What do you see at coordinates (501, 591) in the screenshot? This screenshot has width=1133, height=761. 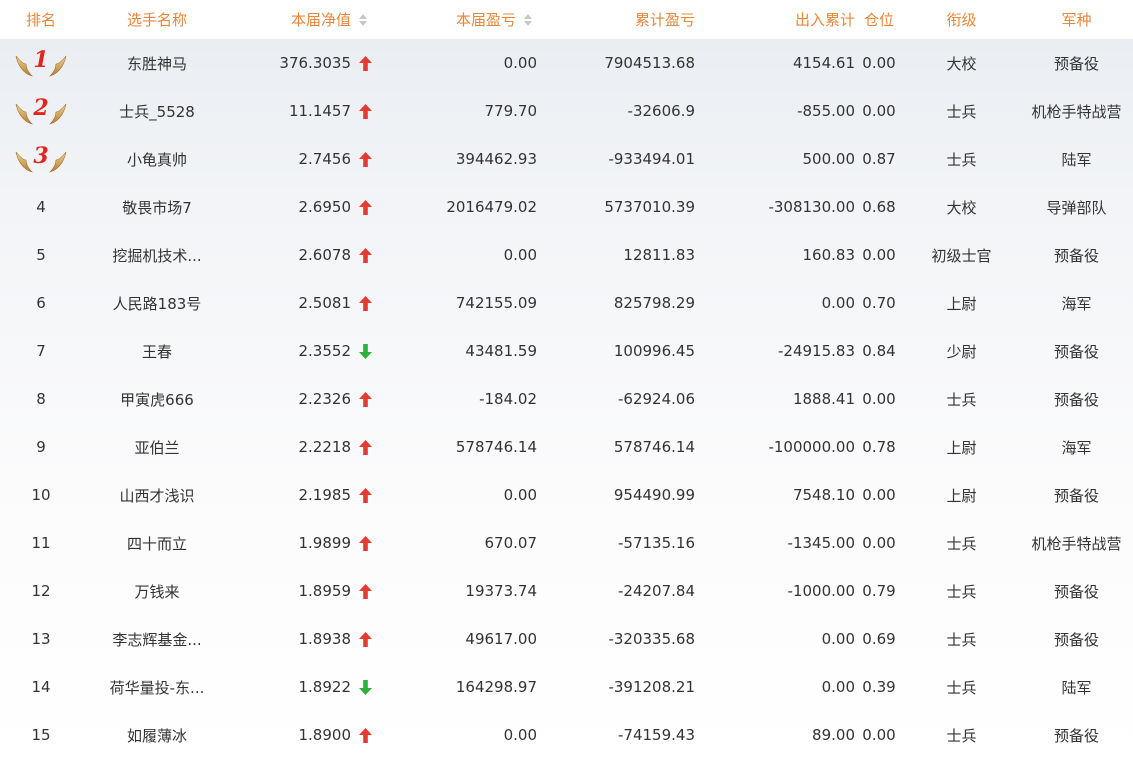 I see `pnl-cell: 19373.74` at bounding box center [501, 591].